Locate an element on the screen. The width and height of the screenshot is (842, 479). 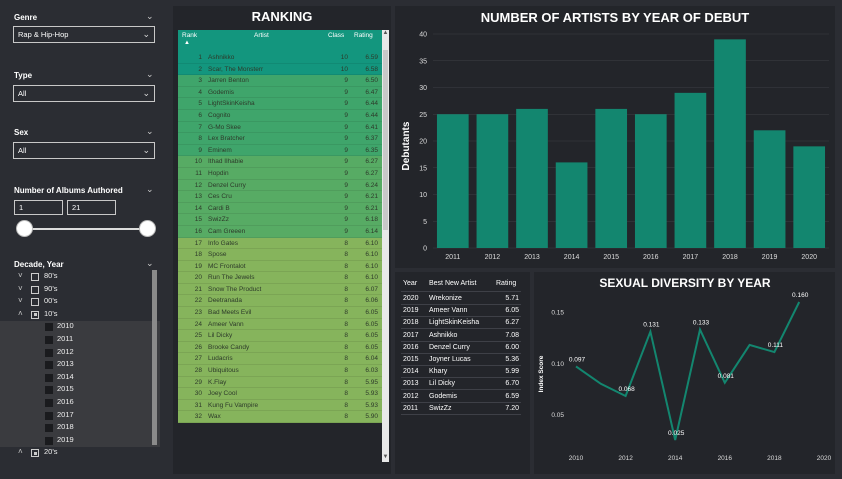
table-row: 27 Ludacris 8 6.04 is located at coordinates (280, 359).